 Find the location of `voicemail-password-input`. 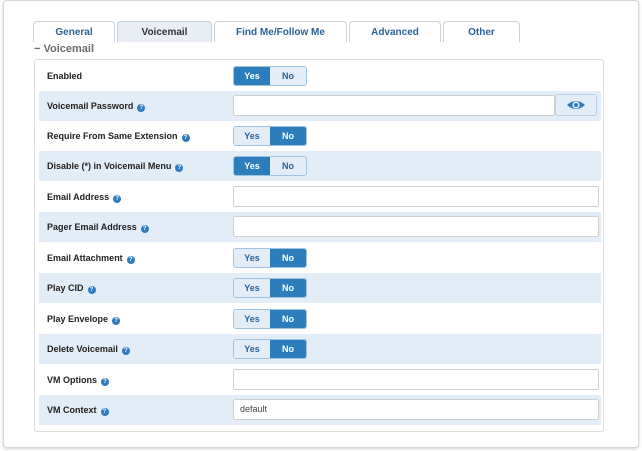

voicemail-password-input is located at coordinates (394, 105).